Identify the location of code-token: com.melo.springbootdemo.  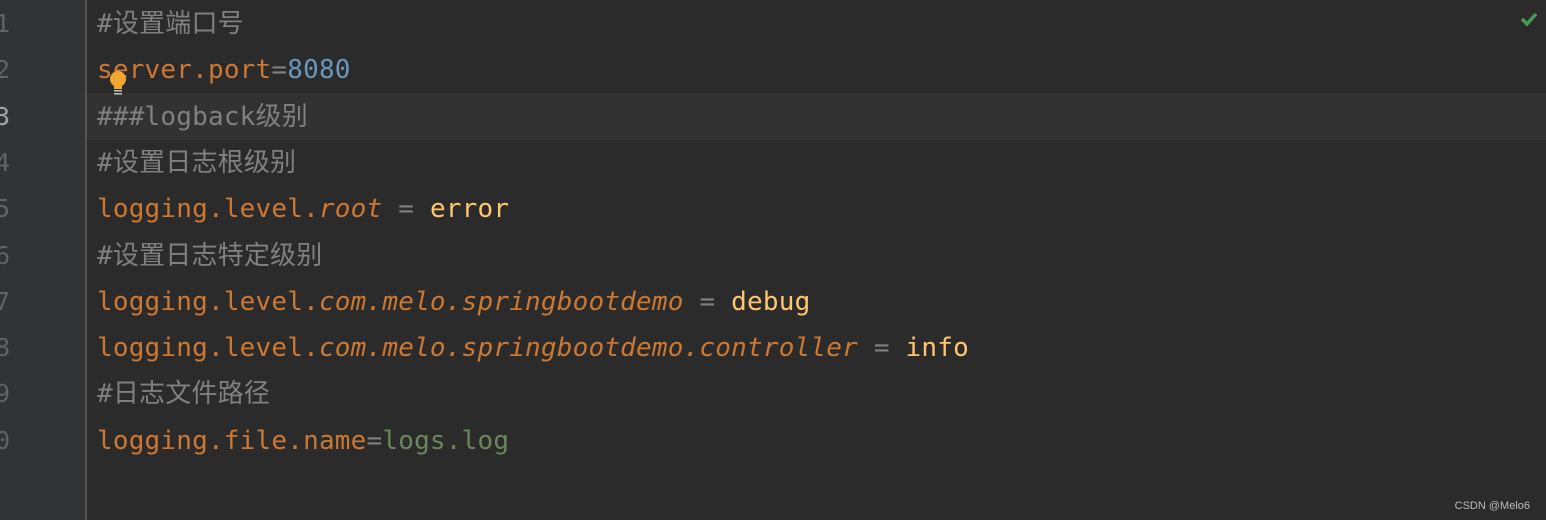
(501, 301).